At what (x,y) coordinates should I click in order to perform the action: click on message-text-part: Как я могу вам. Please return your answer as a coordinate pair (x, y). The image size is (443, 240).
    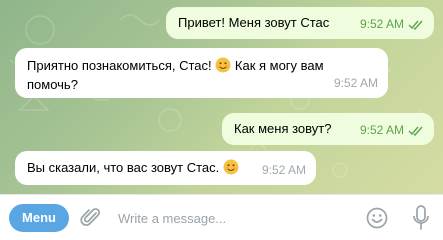
    Looking at the image, I should click on (279, 65).